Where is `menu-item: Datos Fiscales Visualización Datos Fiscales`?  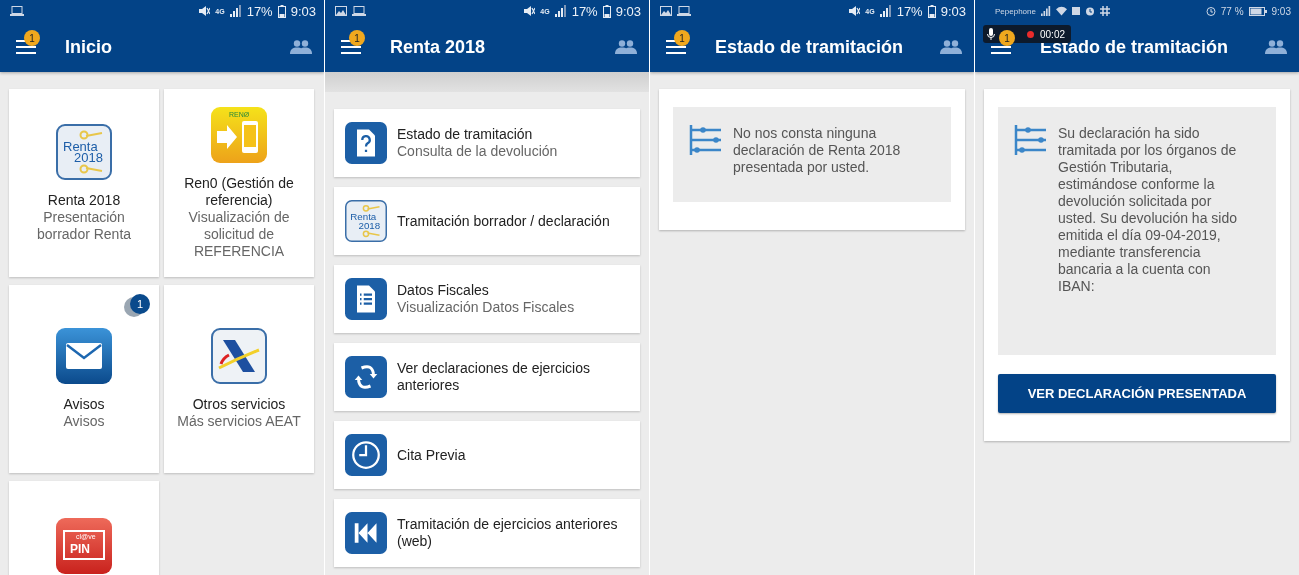 menu-item: Datos Fiscales Visualización Datos Fiscales is located at coordinates (487, 299).